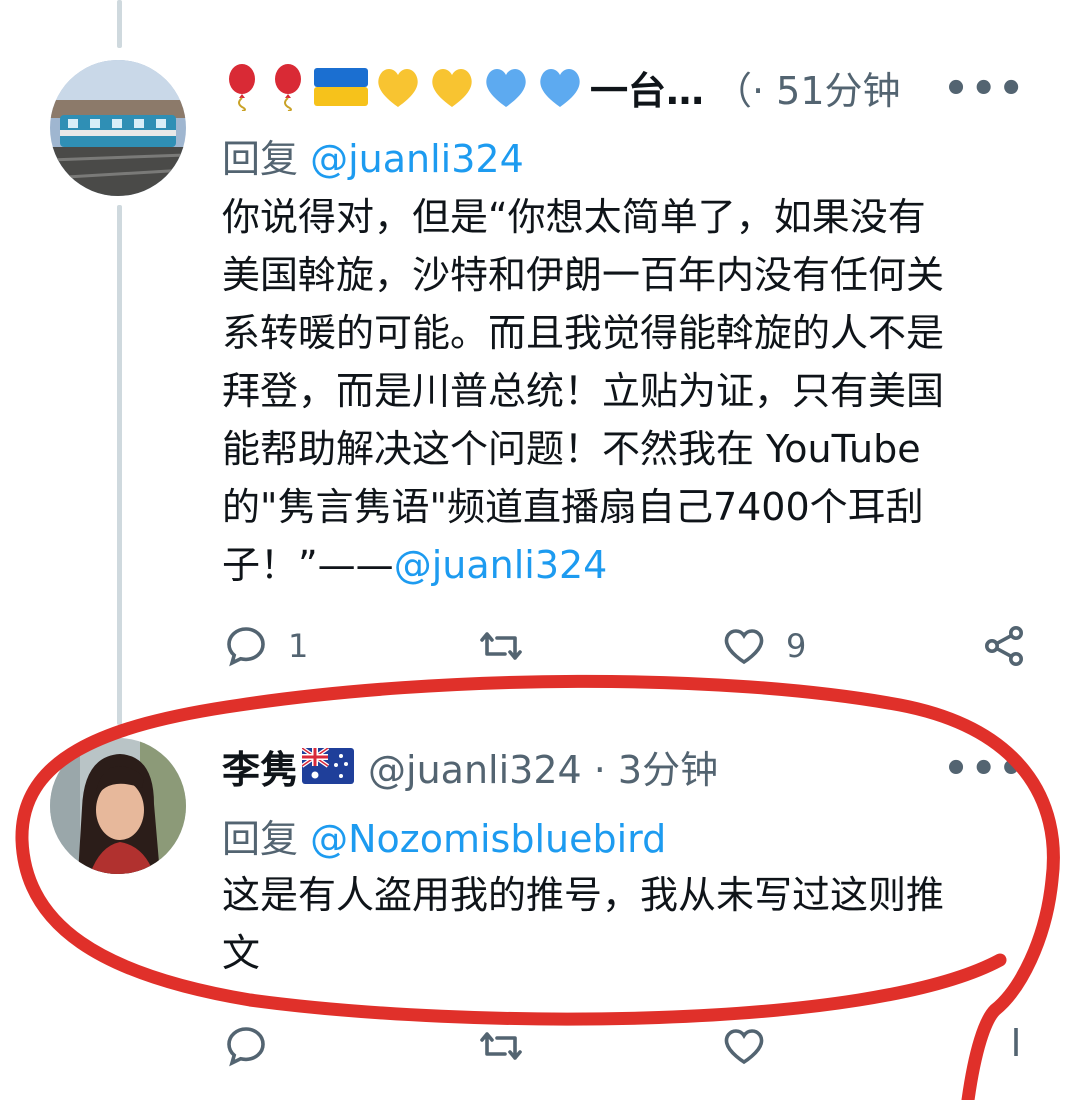  What do you see at coordinates (543, 766) in the screenshot?
I see `tweet2-handle-time: @juanli324 · 3分钟` at bounding box center [543, 766].